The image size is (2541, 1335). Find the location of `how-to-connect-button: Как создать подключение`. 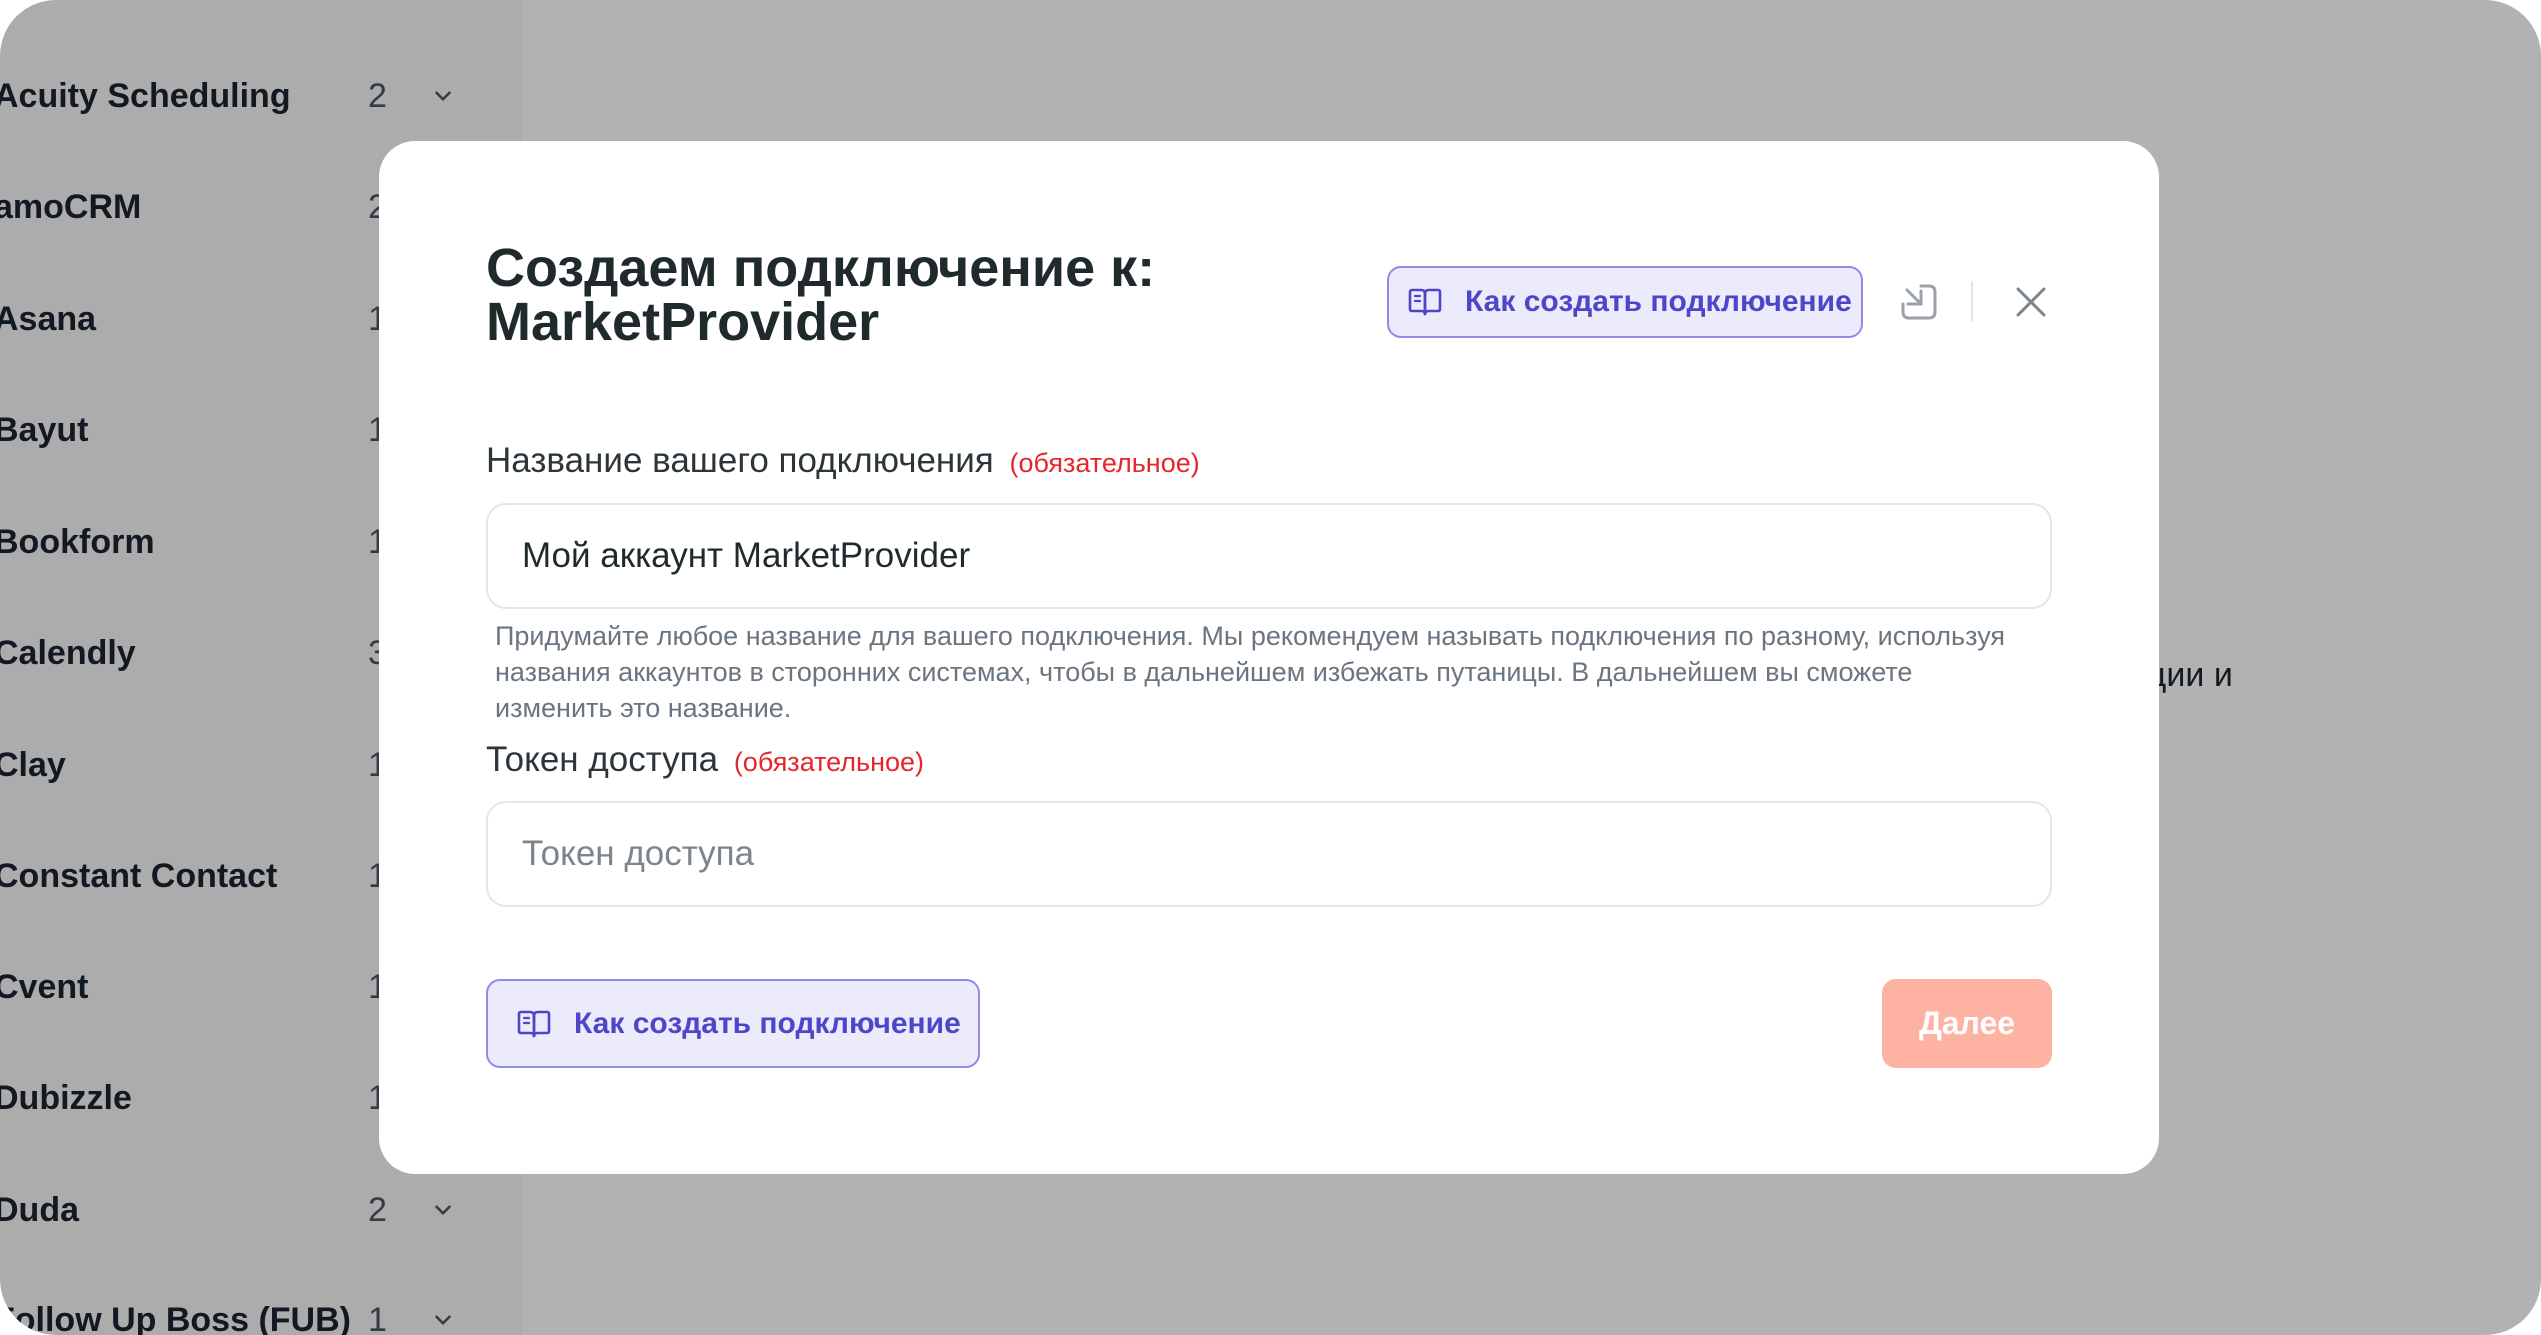

how-to-connect-button: Как создать подключение is located at coordinates (1625, 302).